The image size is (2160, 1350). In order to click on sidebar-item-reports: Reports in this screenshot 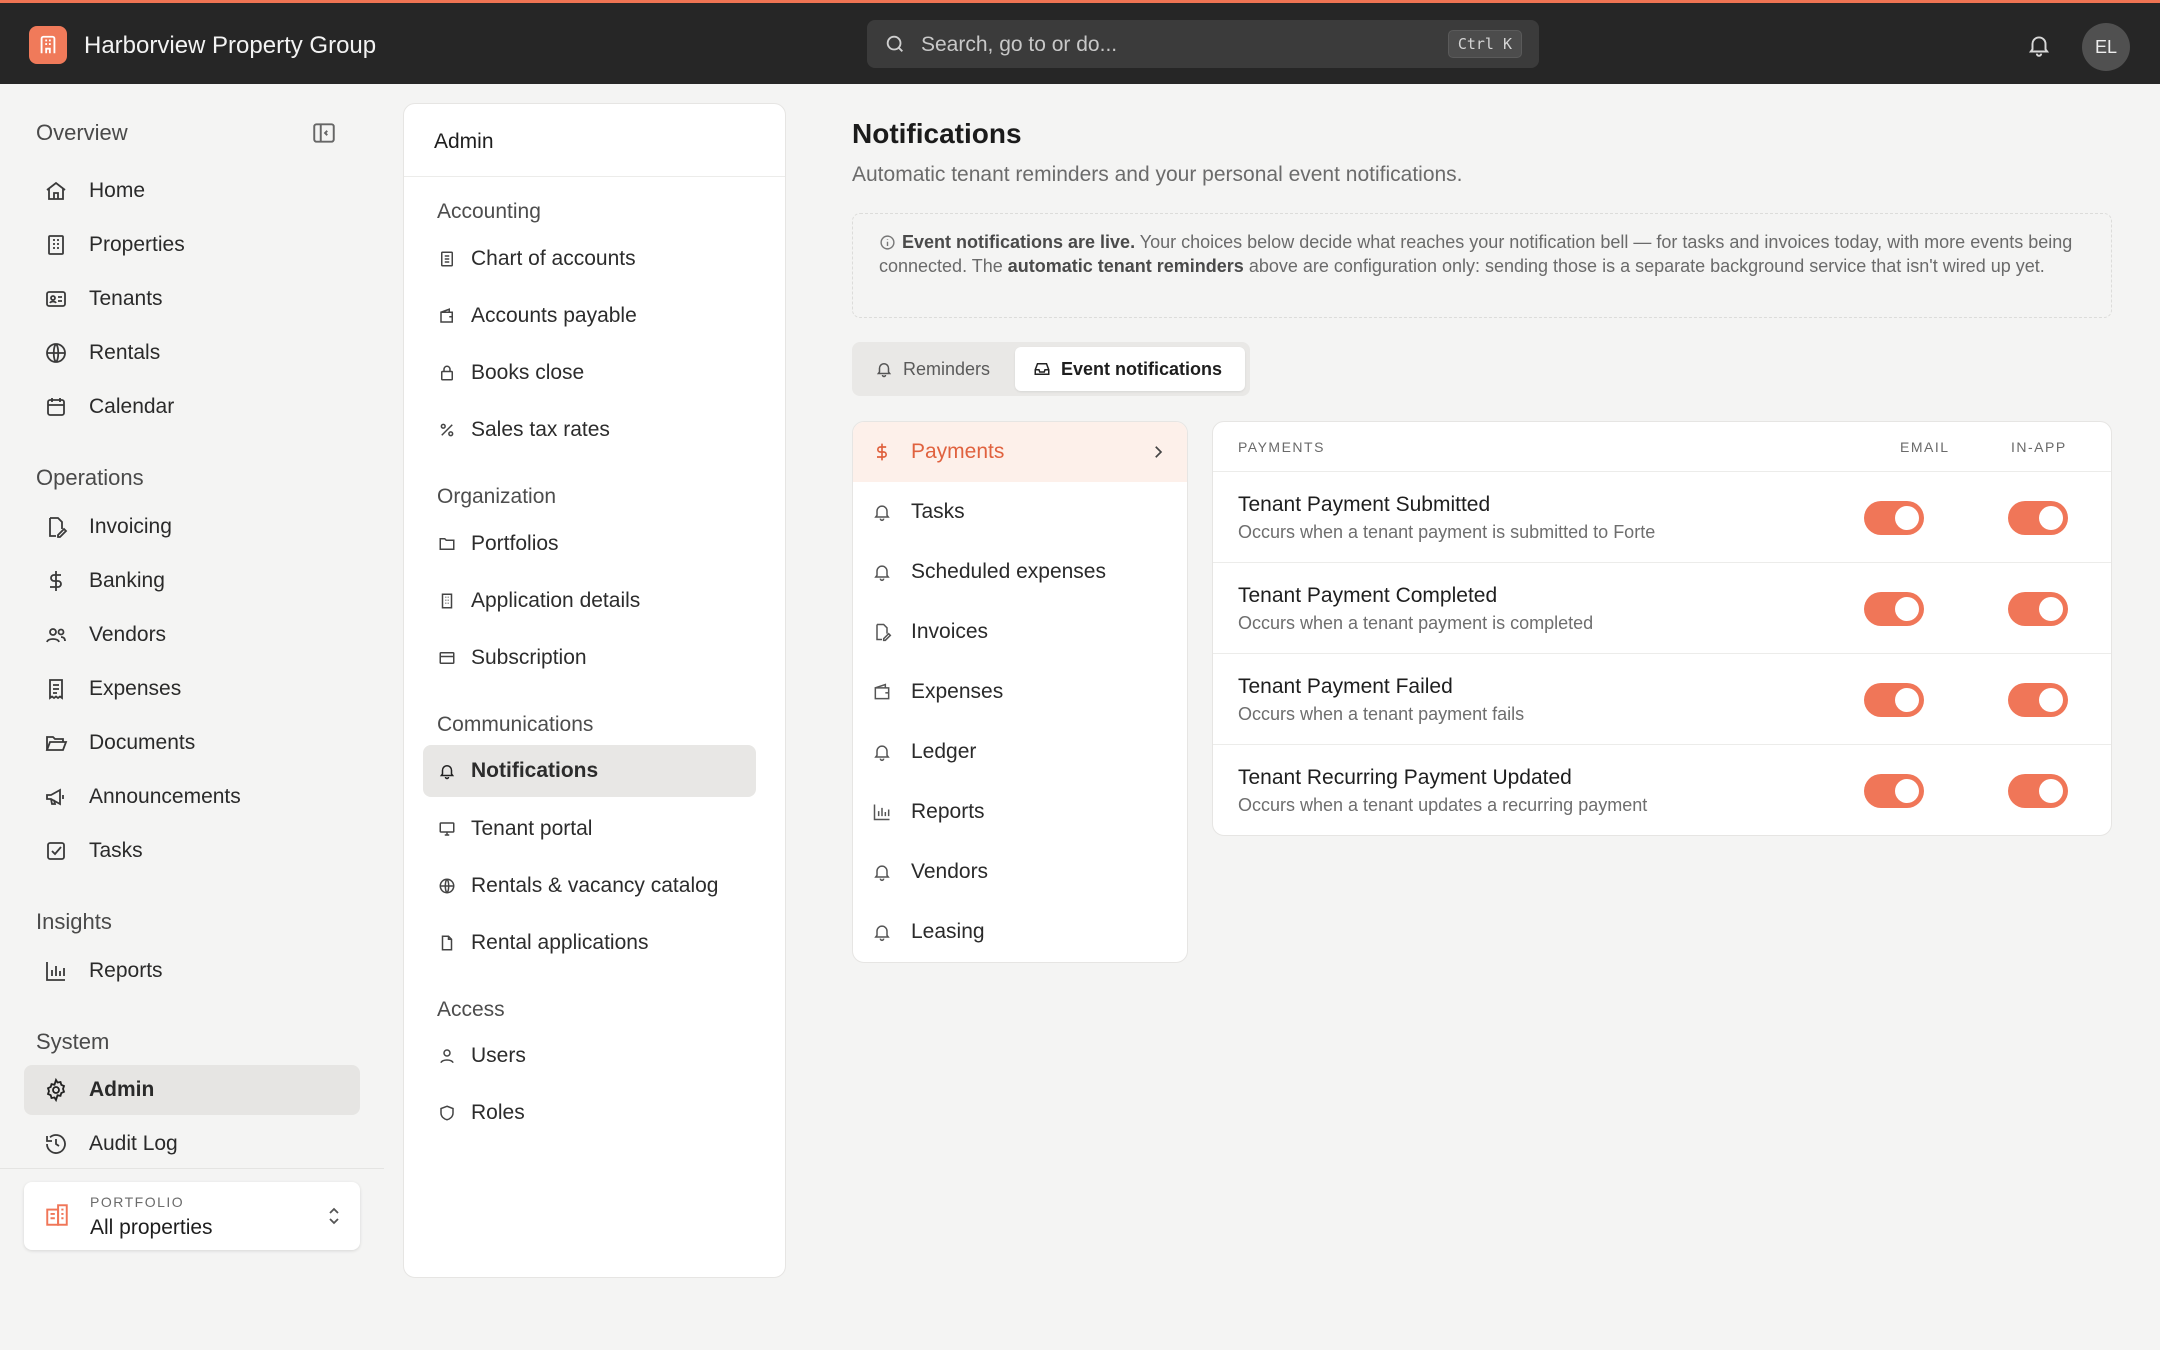, I will do `click(192, 971)`.